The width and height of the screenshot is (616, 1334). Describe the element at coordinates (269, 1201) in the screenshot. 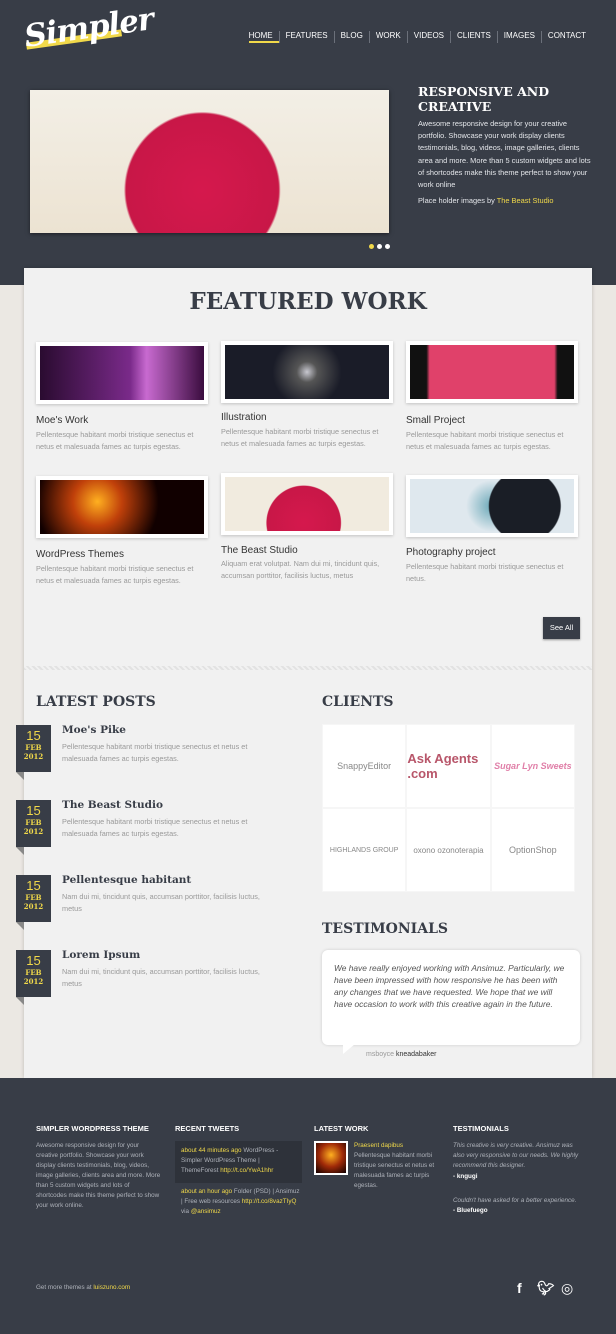

I see `tweet-link: http://t.co/8vazTIyQ` at that location.